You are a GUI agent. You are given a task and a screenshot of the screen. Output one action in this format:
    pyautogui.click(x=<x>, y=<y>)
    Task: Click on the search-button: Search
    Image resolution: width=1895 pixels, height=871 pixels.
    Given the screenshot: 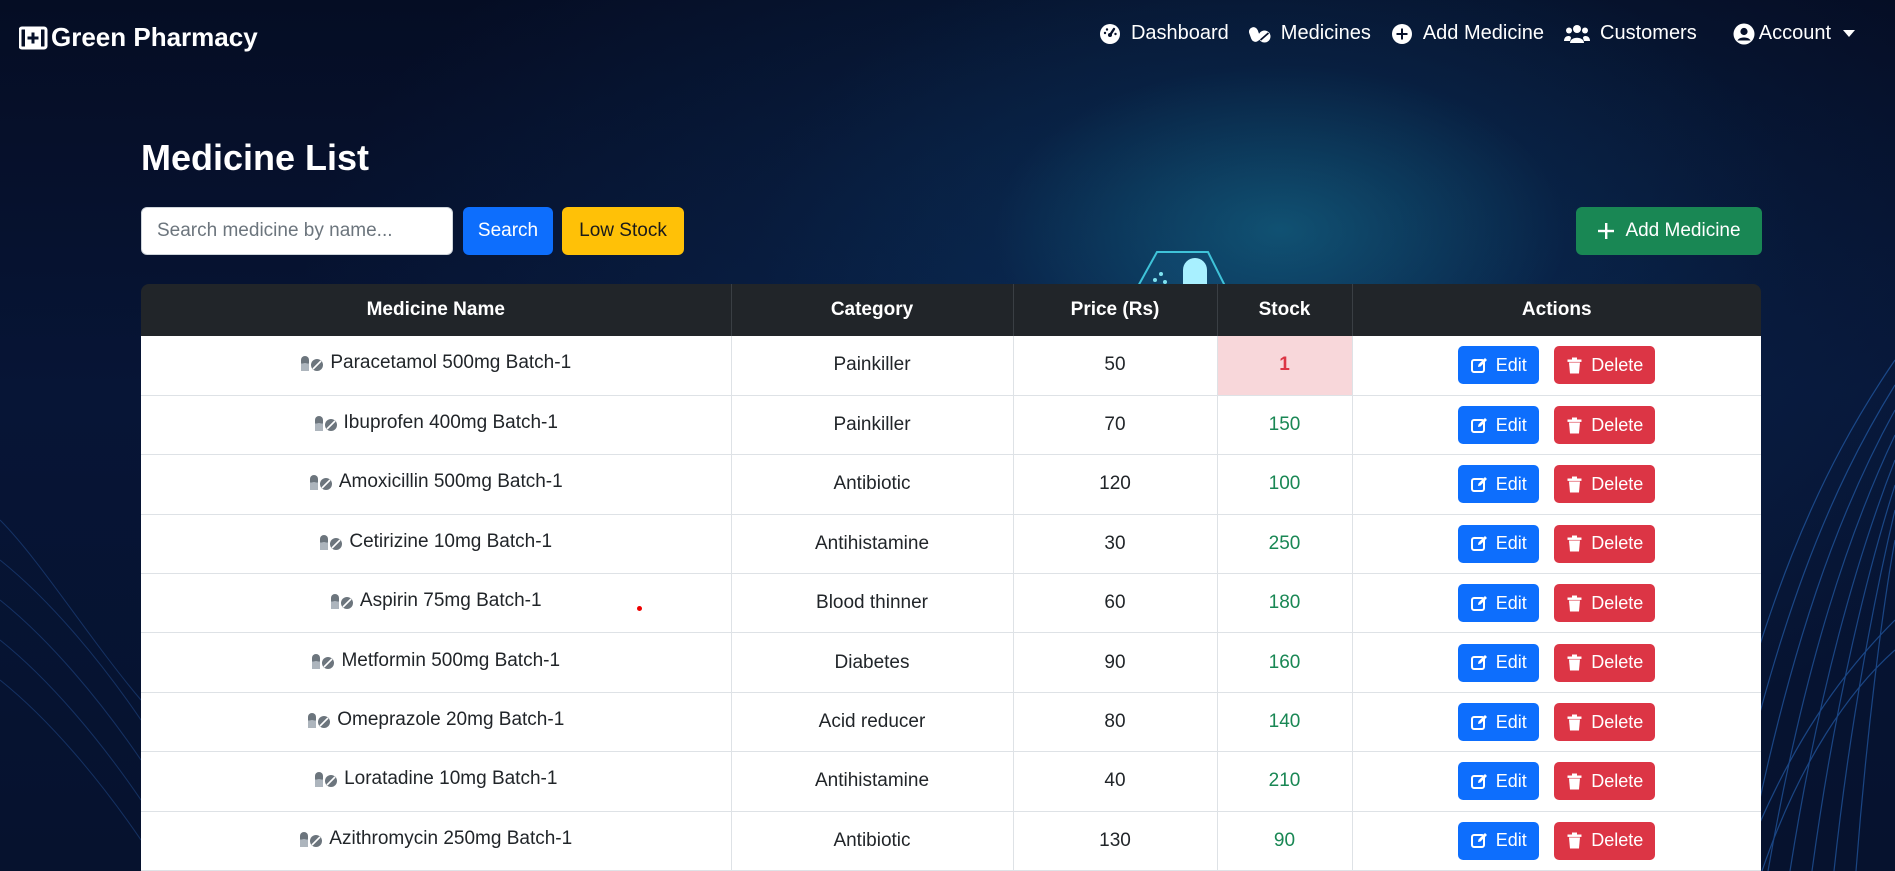 What is the action you would take?
    pyautogui.click(x=508, y=231)
    